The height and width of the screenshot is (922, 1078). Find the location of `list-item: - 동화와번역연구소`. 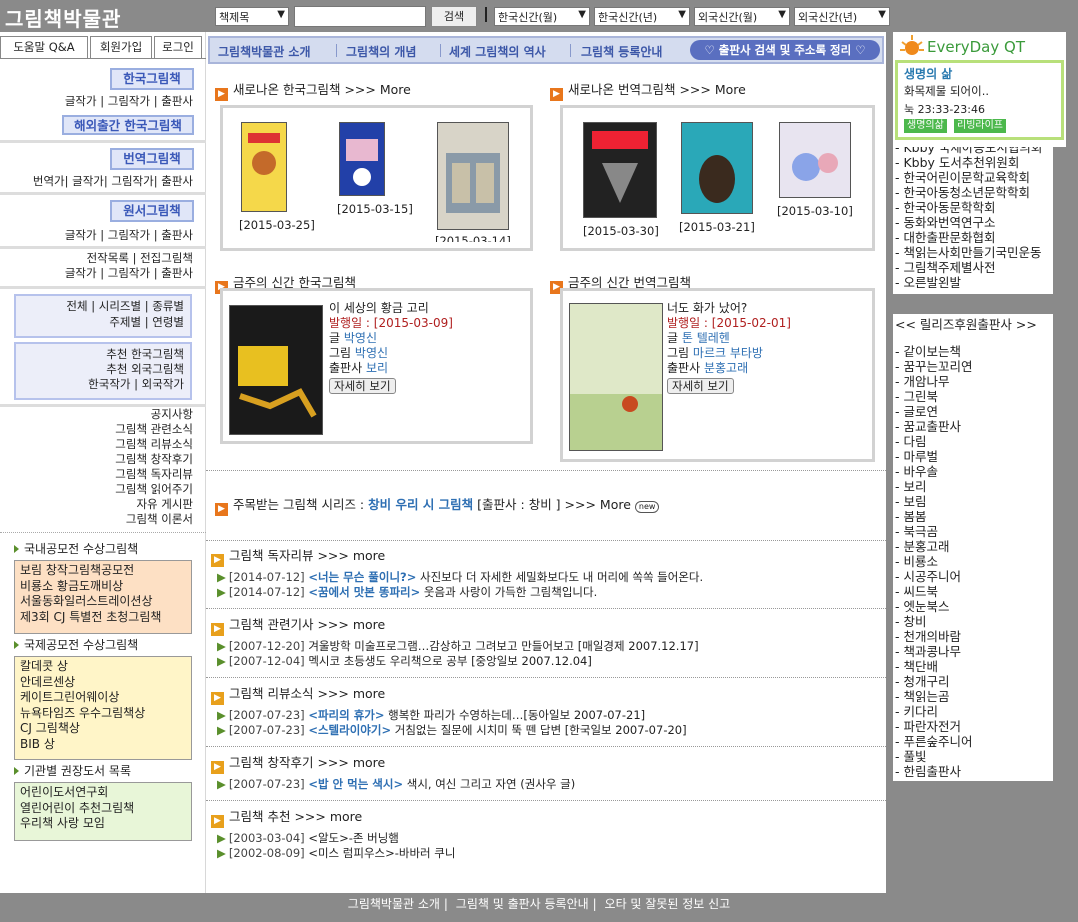

list-item: - 동화와번역연구소 is located at coordinates (968, 222).